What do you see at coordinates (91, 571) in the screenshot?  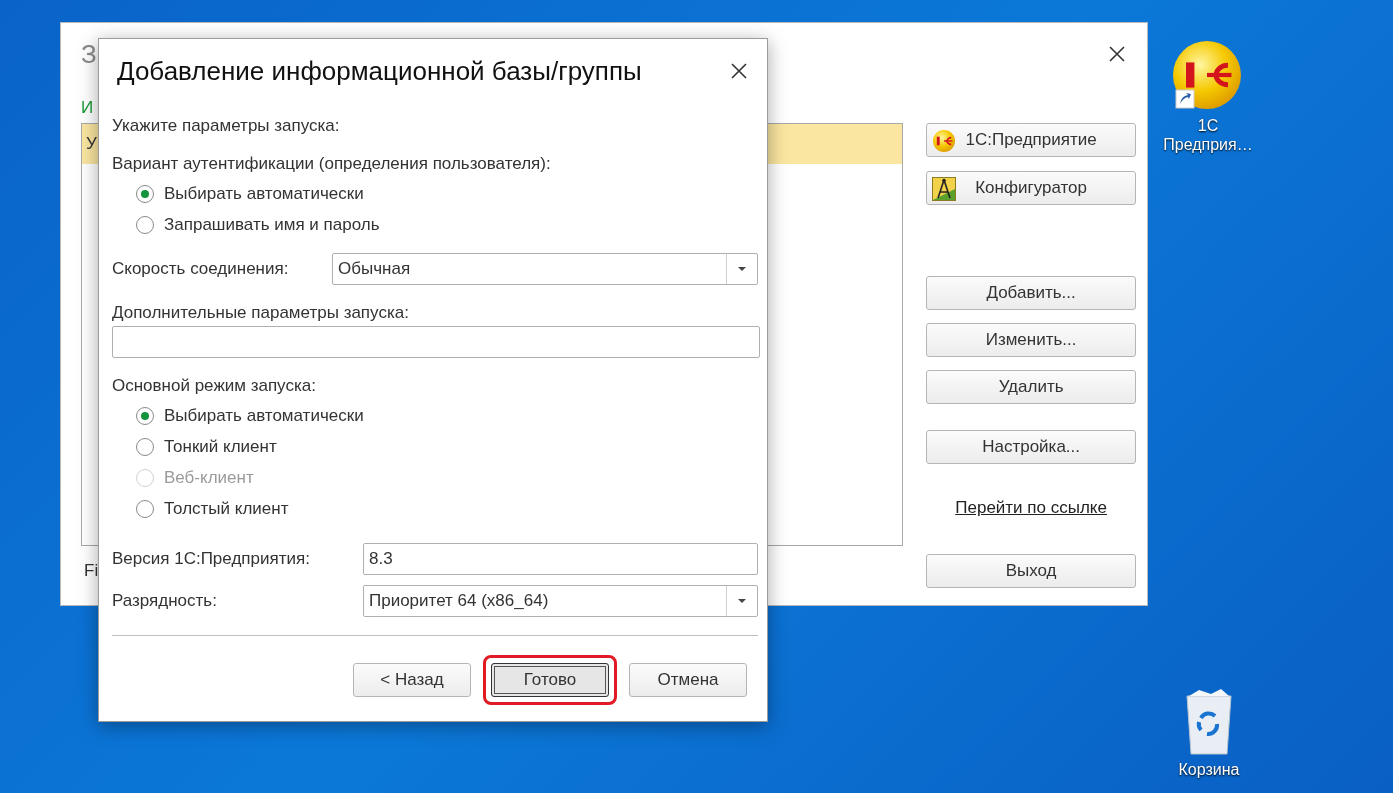 I see `footer-text: Fi` at bounding box center [91, 571].